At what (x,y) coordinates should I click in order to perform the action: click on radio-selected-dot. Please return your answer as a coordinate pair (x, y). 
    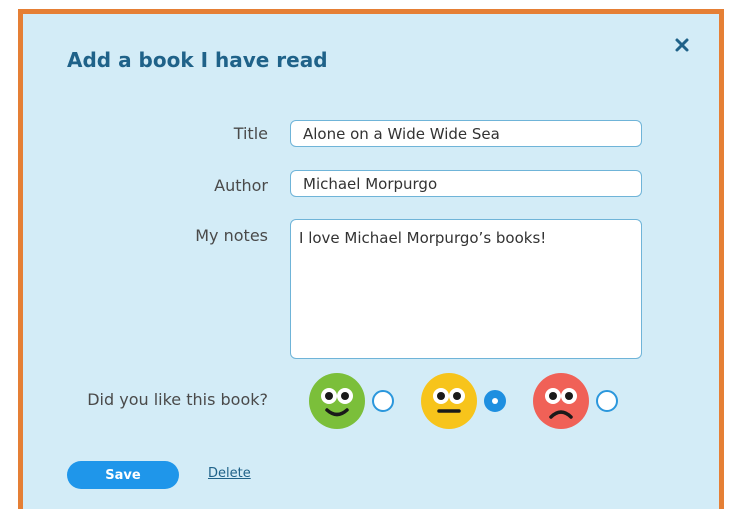
    Looking at the image, I should click on (495, 401).